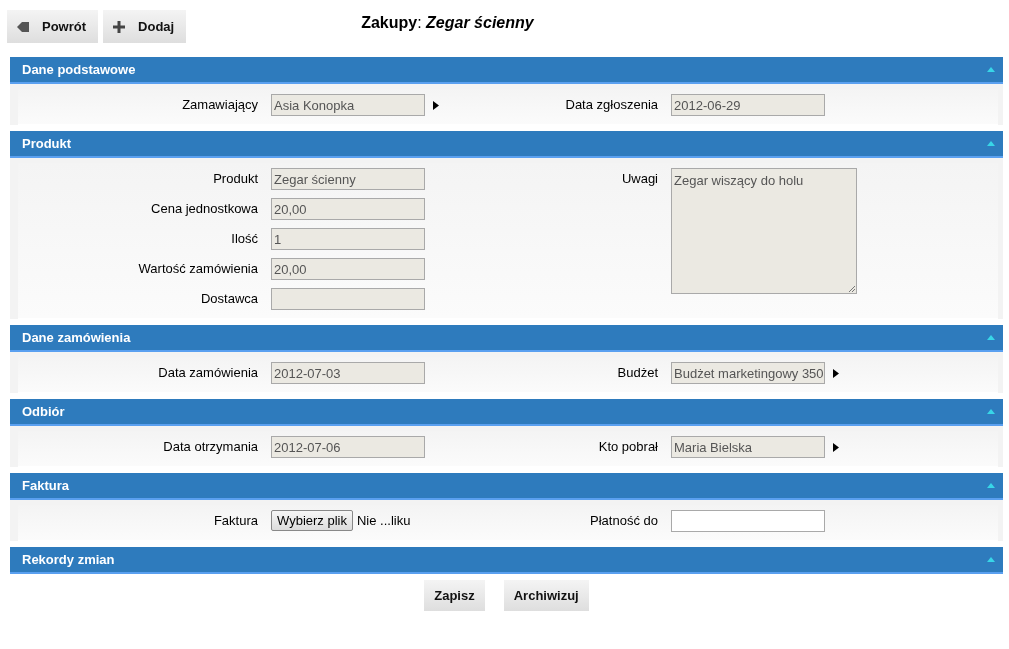 The height and width of the screenshot is (649, 1009). Describe the element at coordinates (454, 595) in the screenshot. I see `save-button: Zapisz` at that location.